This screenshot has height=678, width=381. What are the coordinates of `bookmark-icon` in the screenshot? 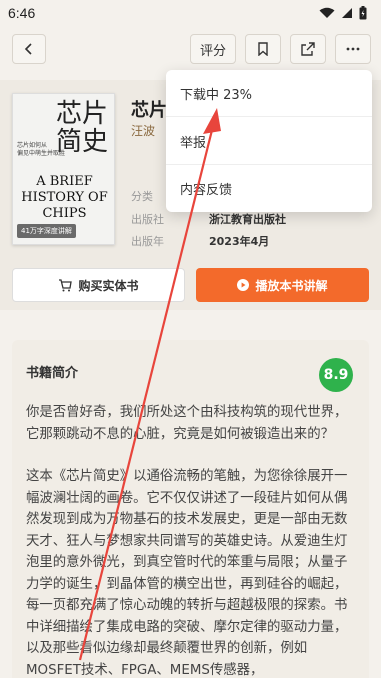 It's located at (263, 49).